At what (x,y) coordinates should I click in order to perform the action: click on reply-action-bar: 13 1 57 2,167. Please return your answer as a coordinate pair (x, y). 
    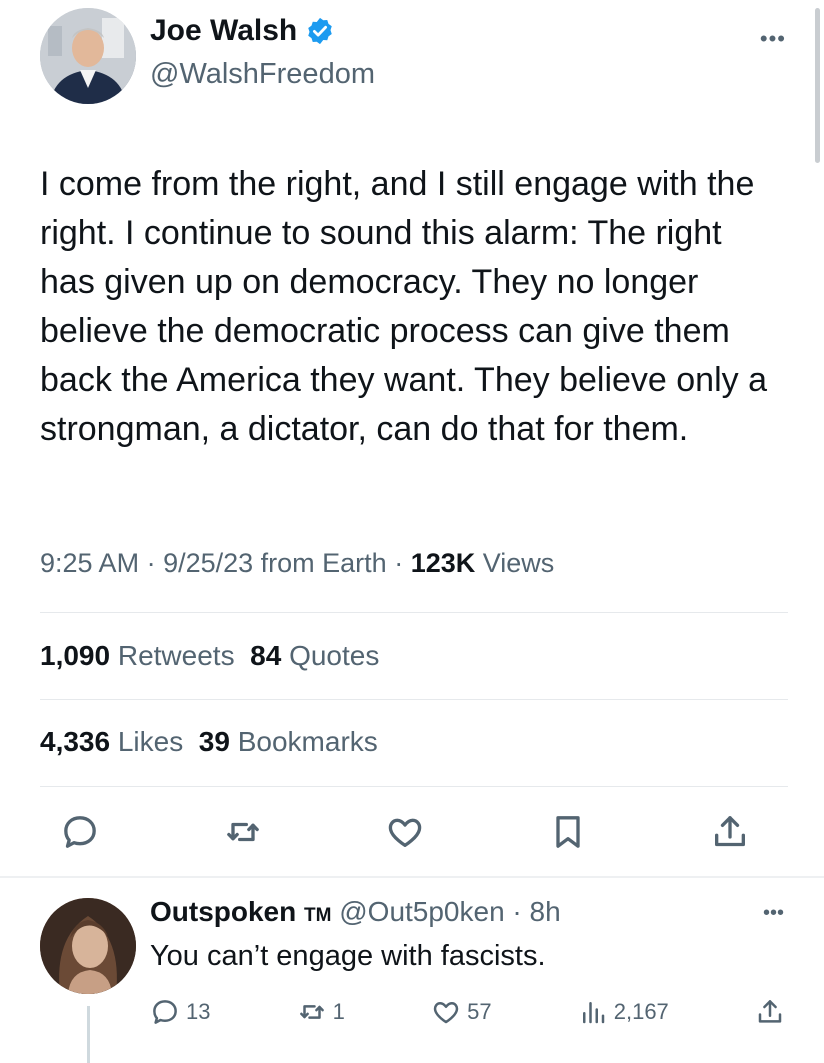
    Looking at the image, I should click on (467, 1012).